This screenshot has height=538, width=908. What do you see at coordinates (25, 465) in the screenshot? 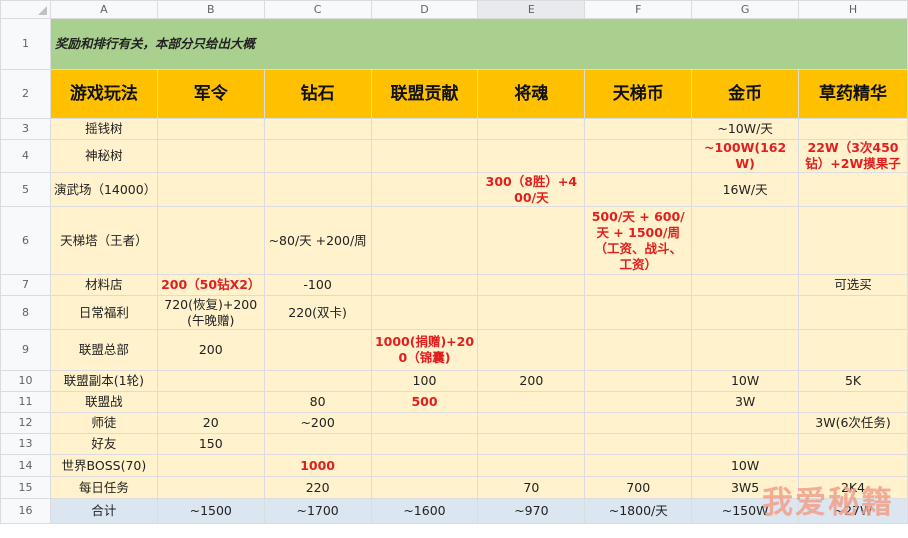
I see `row-header: 14` at bounding box center [25, 465].